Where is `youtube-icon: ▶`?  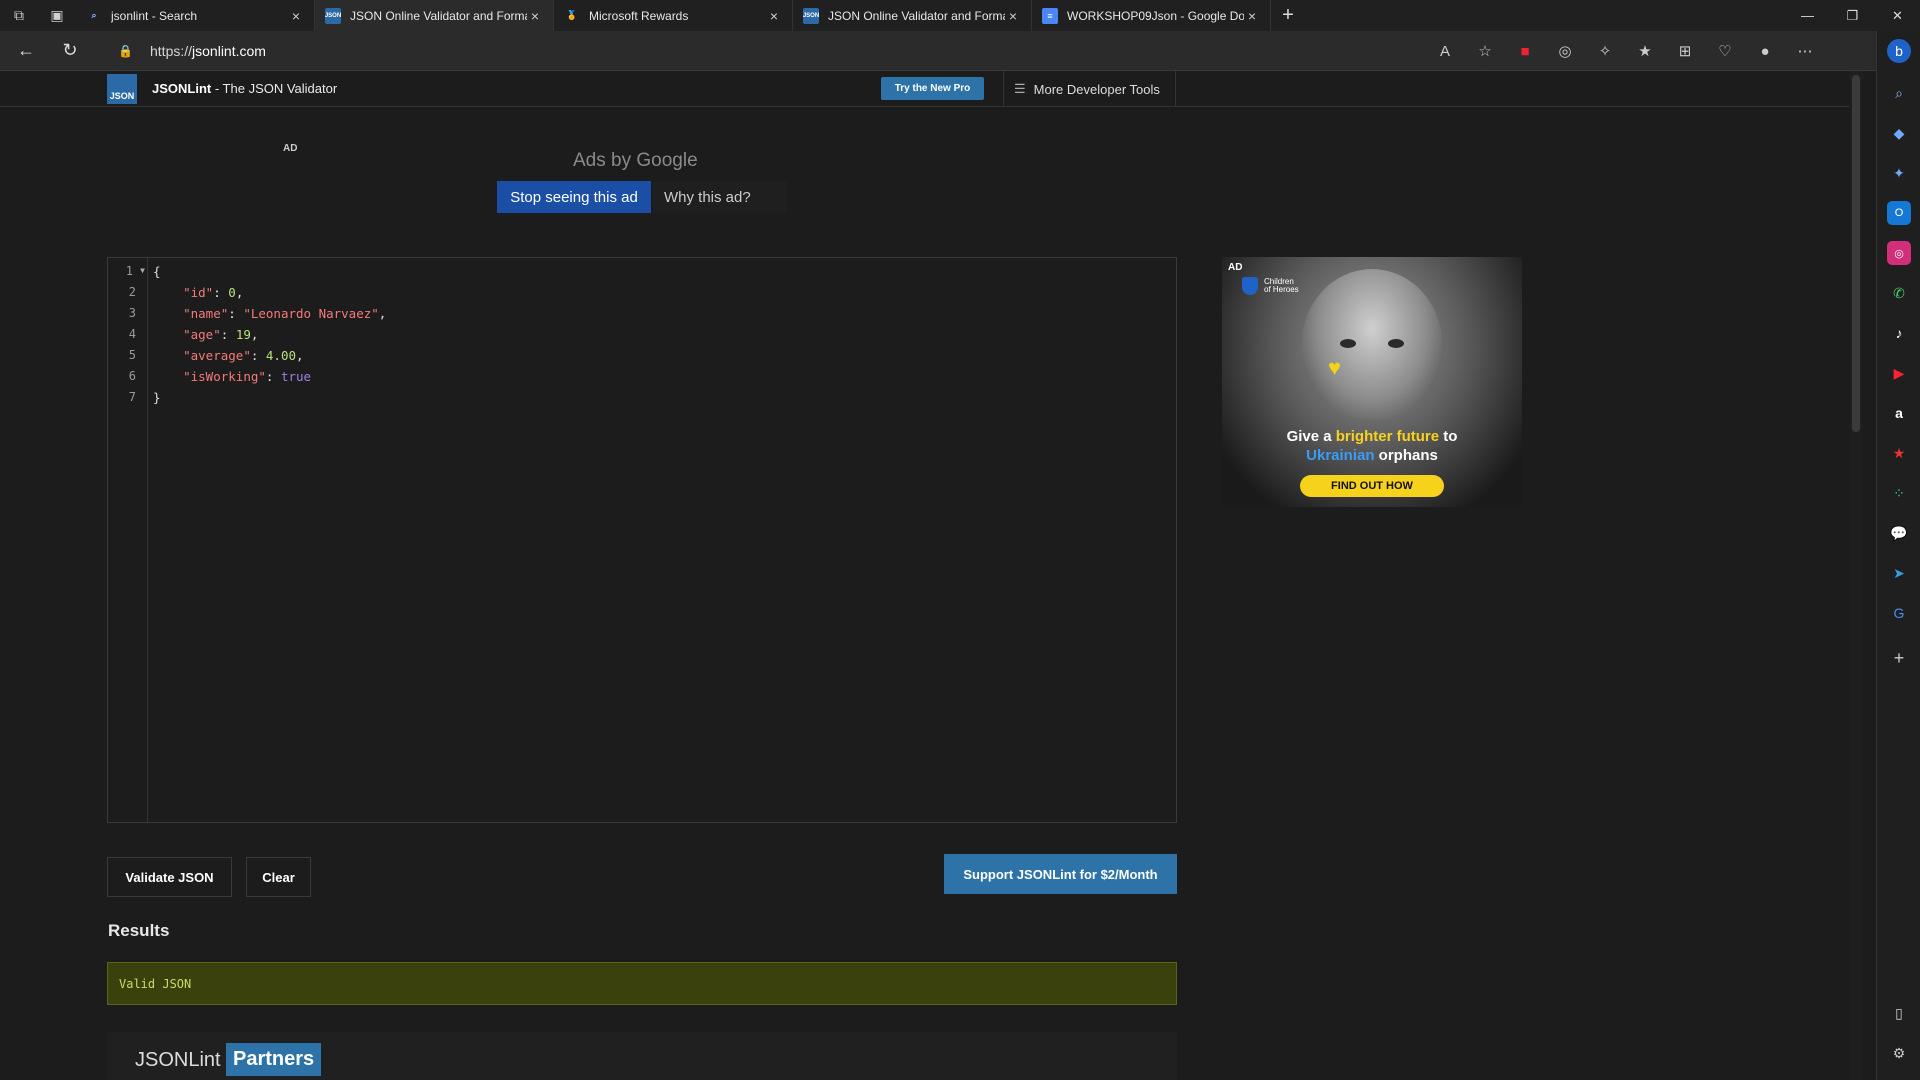
youtube-icon: ▶ is located at coordinates (1899, 373).